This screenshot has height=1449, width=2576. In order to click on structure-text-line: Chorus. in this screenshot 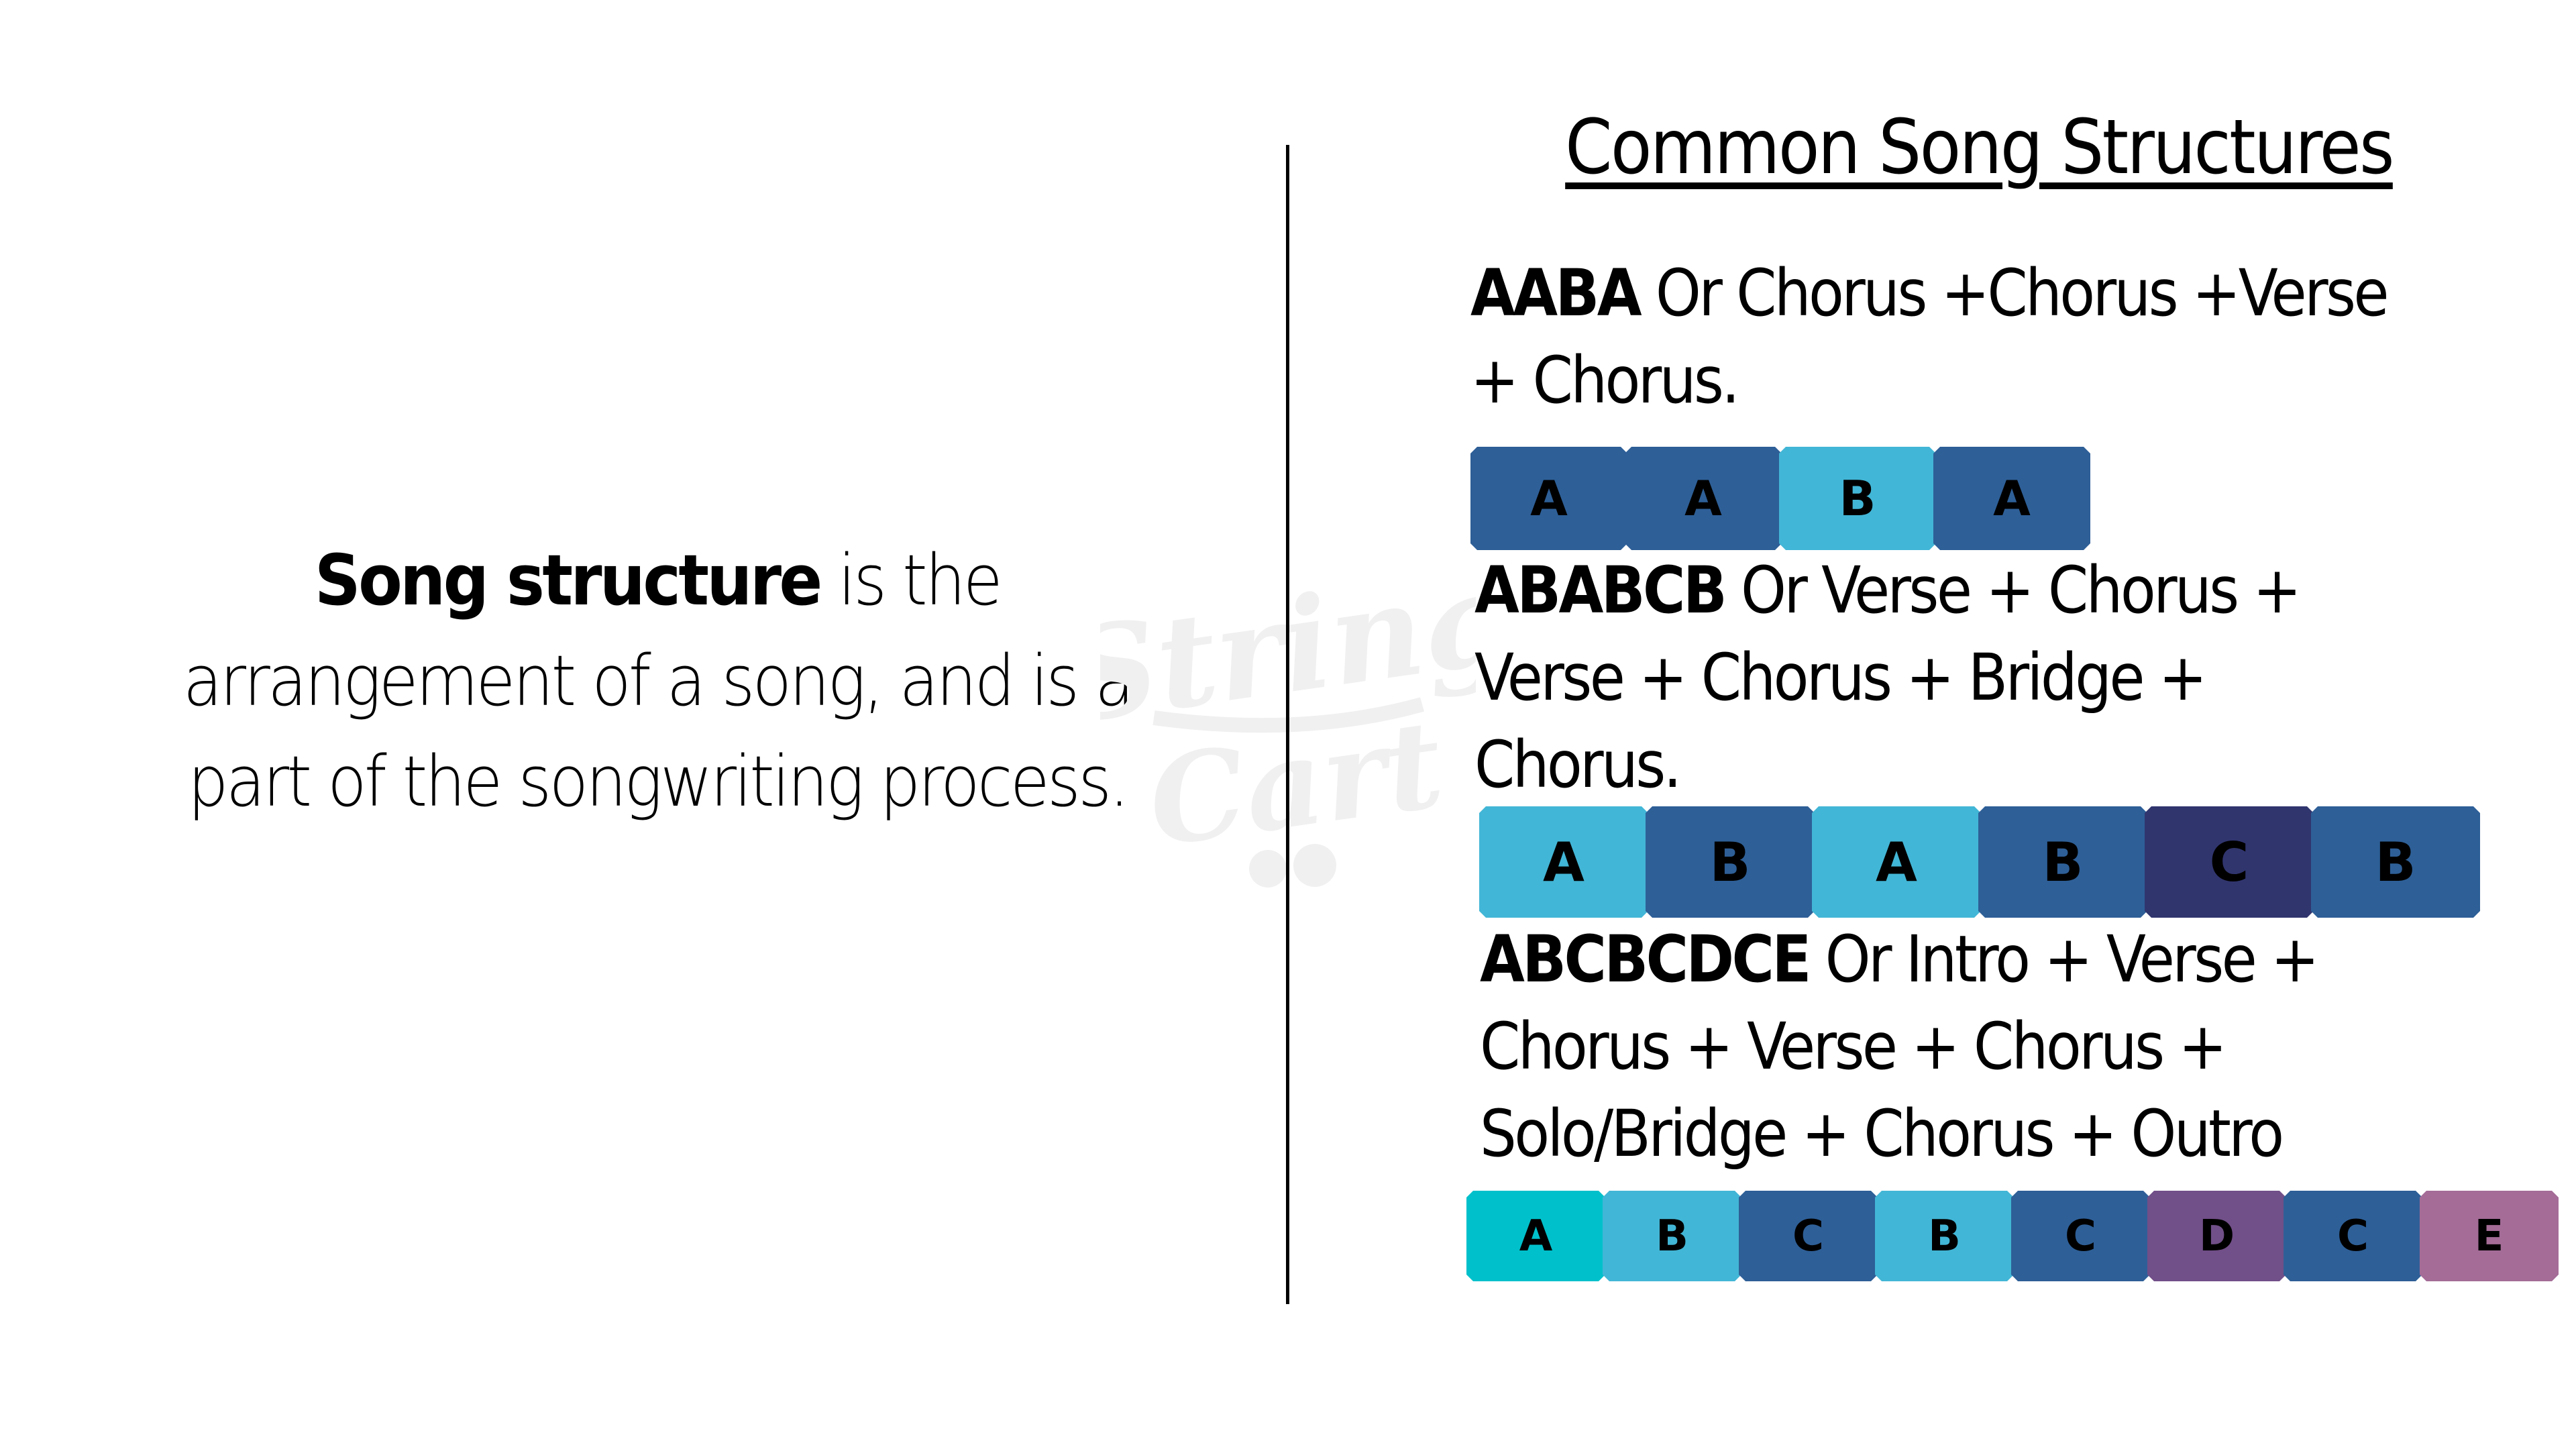, I will do `click(1578, 764)`.